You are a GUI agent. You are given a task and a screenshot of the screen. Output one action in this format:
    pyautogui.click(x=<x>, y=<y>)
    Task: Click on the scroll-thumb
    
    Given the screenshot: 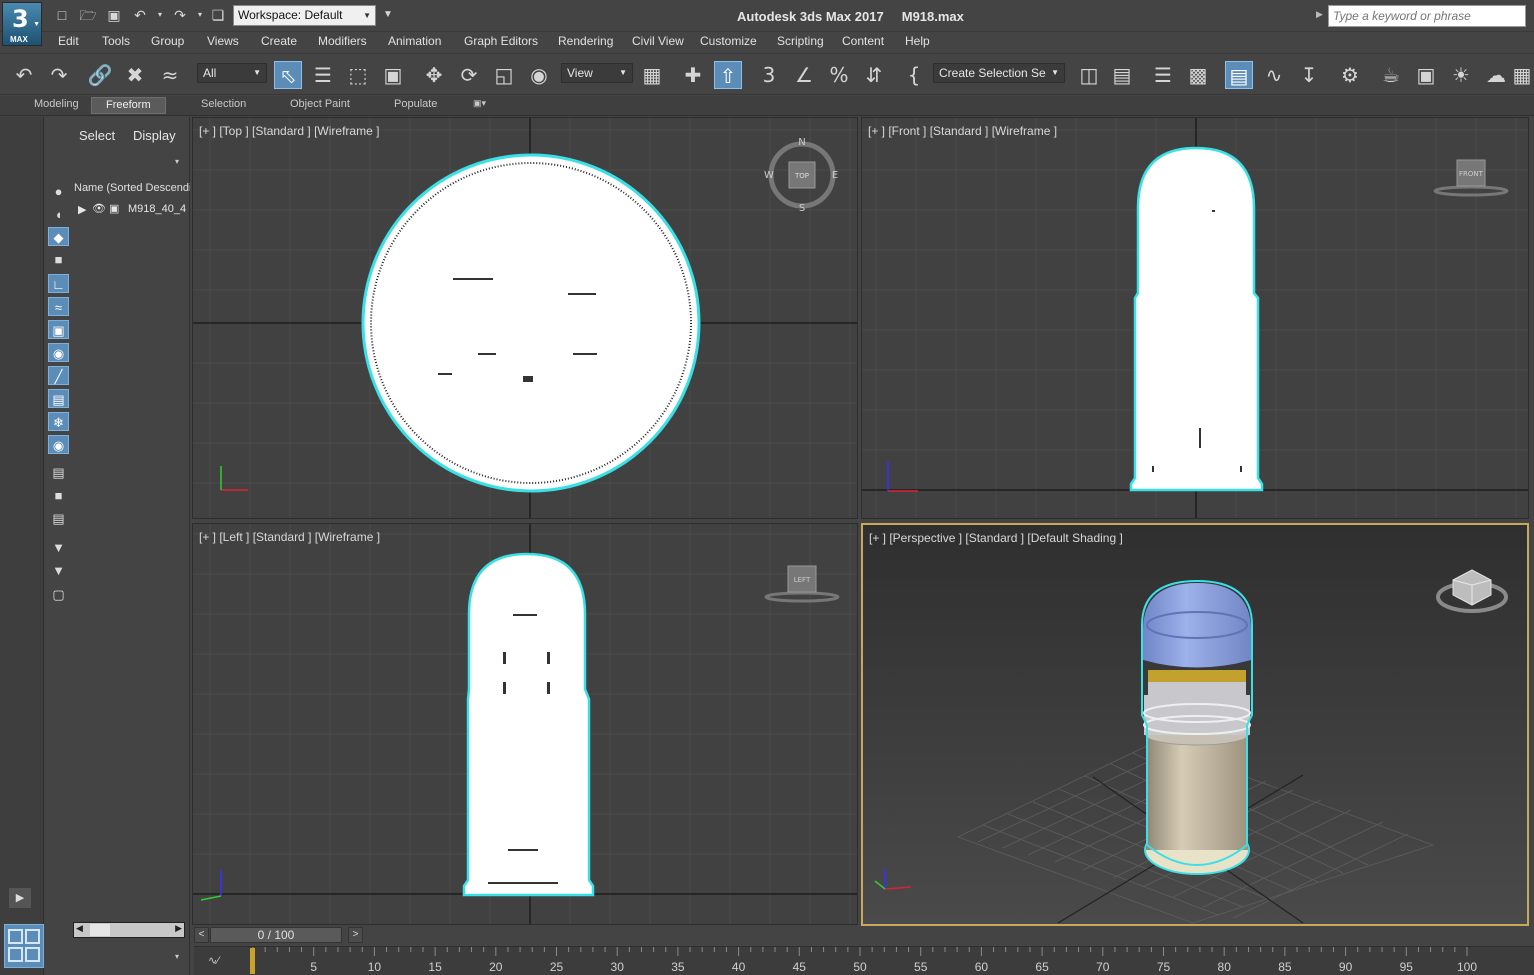 What is the action you would take?
    pyautogui.click(x=100, y=930)
    